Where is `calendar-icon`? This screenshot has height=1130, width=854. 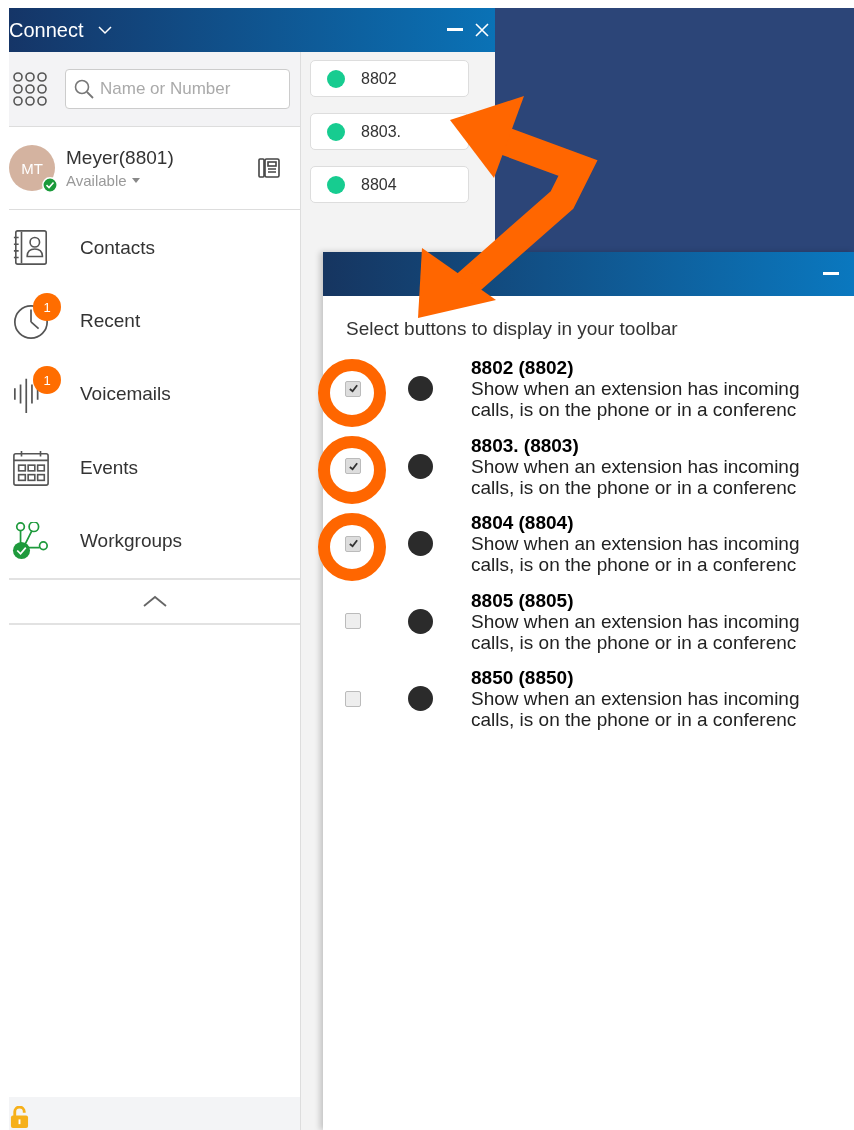 calendar-icon is located at coordinates (31, 467).